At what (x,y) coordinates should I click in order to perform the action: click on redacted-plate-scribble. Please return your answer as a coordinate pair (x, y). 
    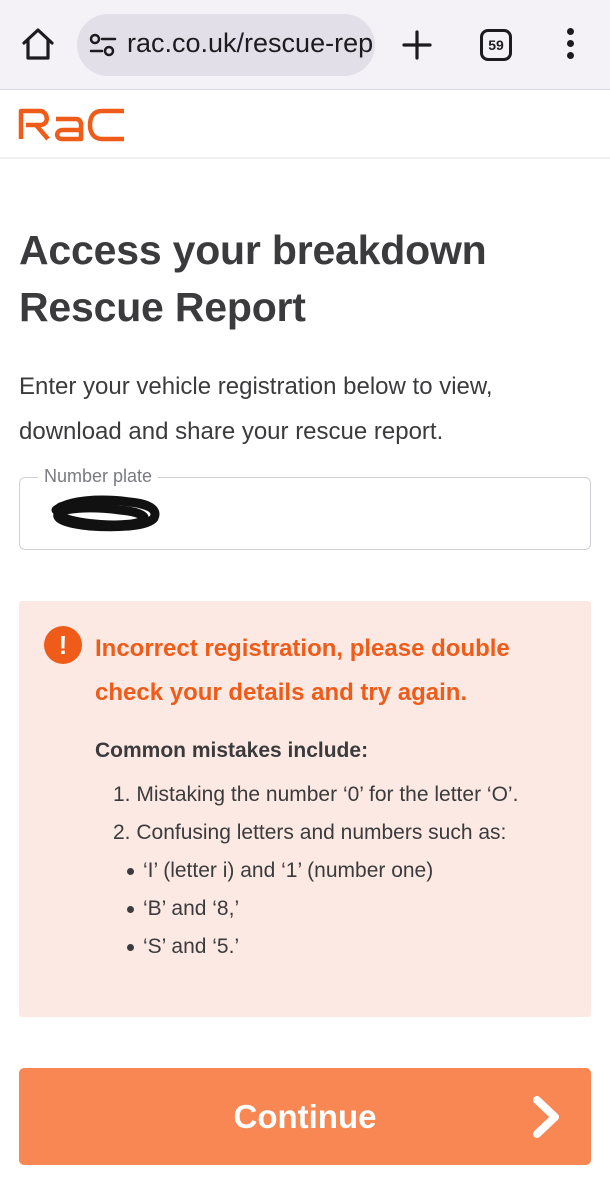
    Looking at the image, I should click on (105, 513).